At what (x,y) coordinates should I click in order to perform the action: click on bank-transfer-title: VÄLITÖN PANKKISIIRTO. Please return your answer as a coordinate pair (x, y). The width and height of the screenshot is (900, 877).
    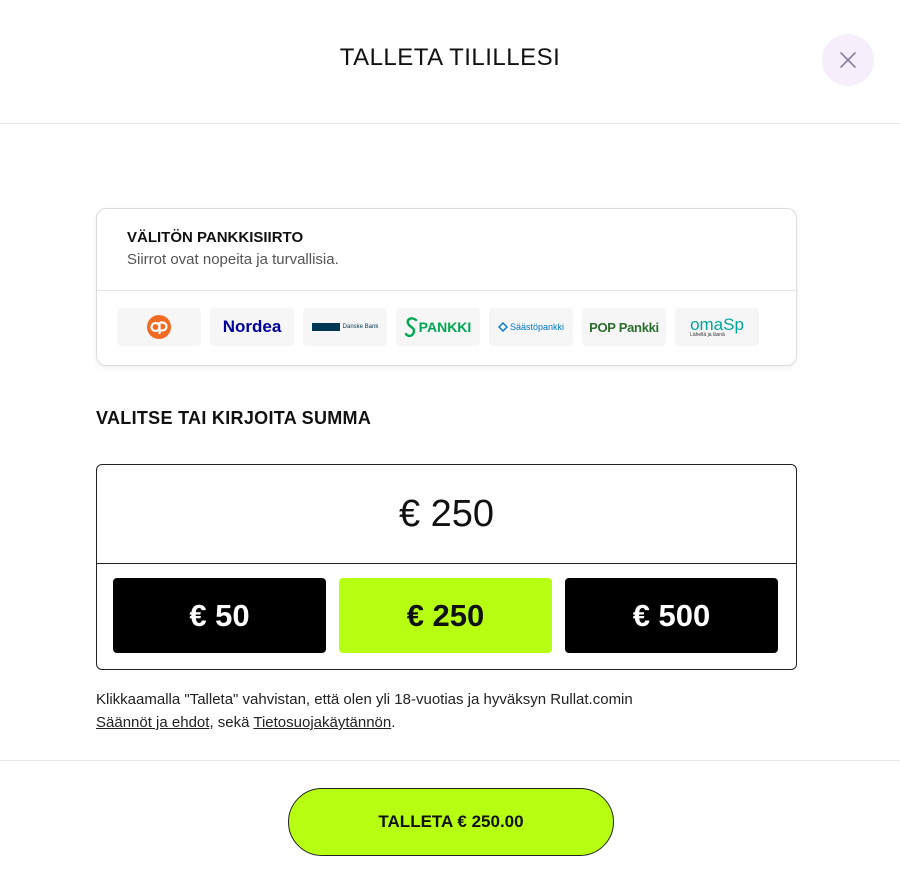
    Looking at the image, I should click on (215, 237).